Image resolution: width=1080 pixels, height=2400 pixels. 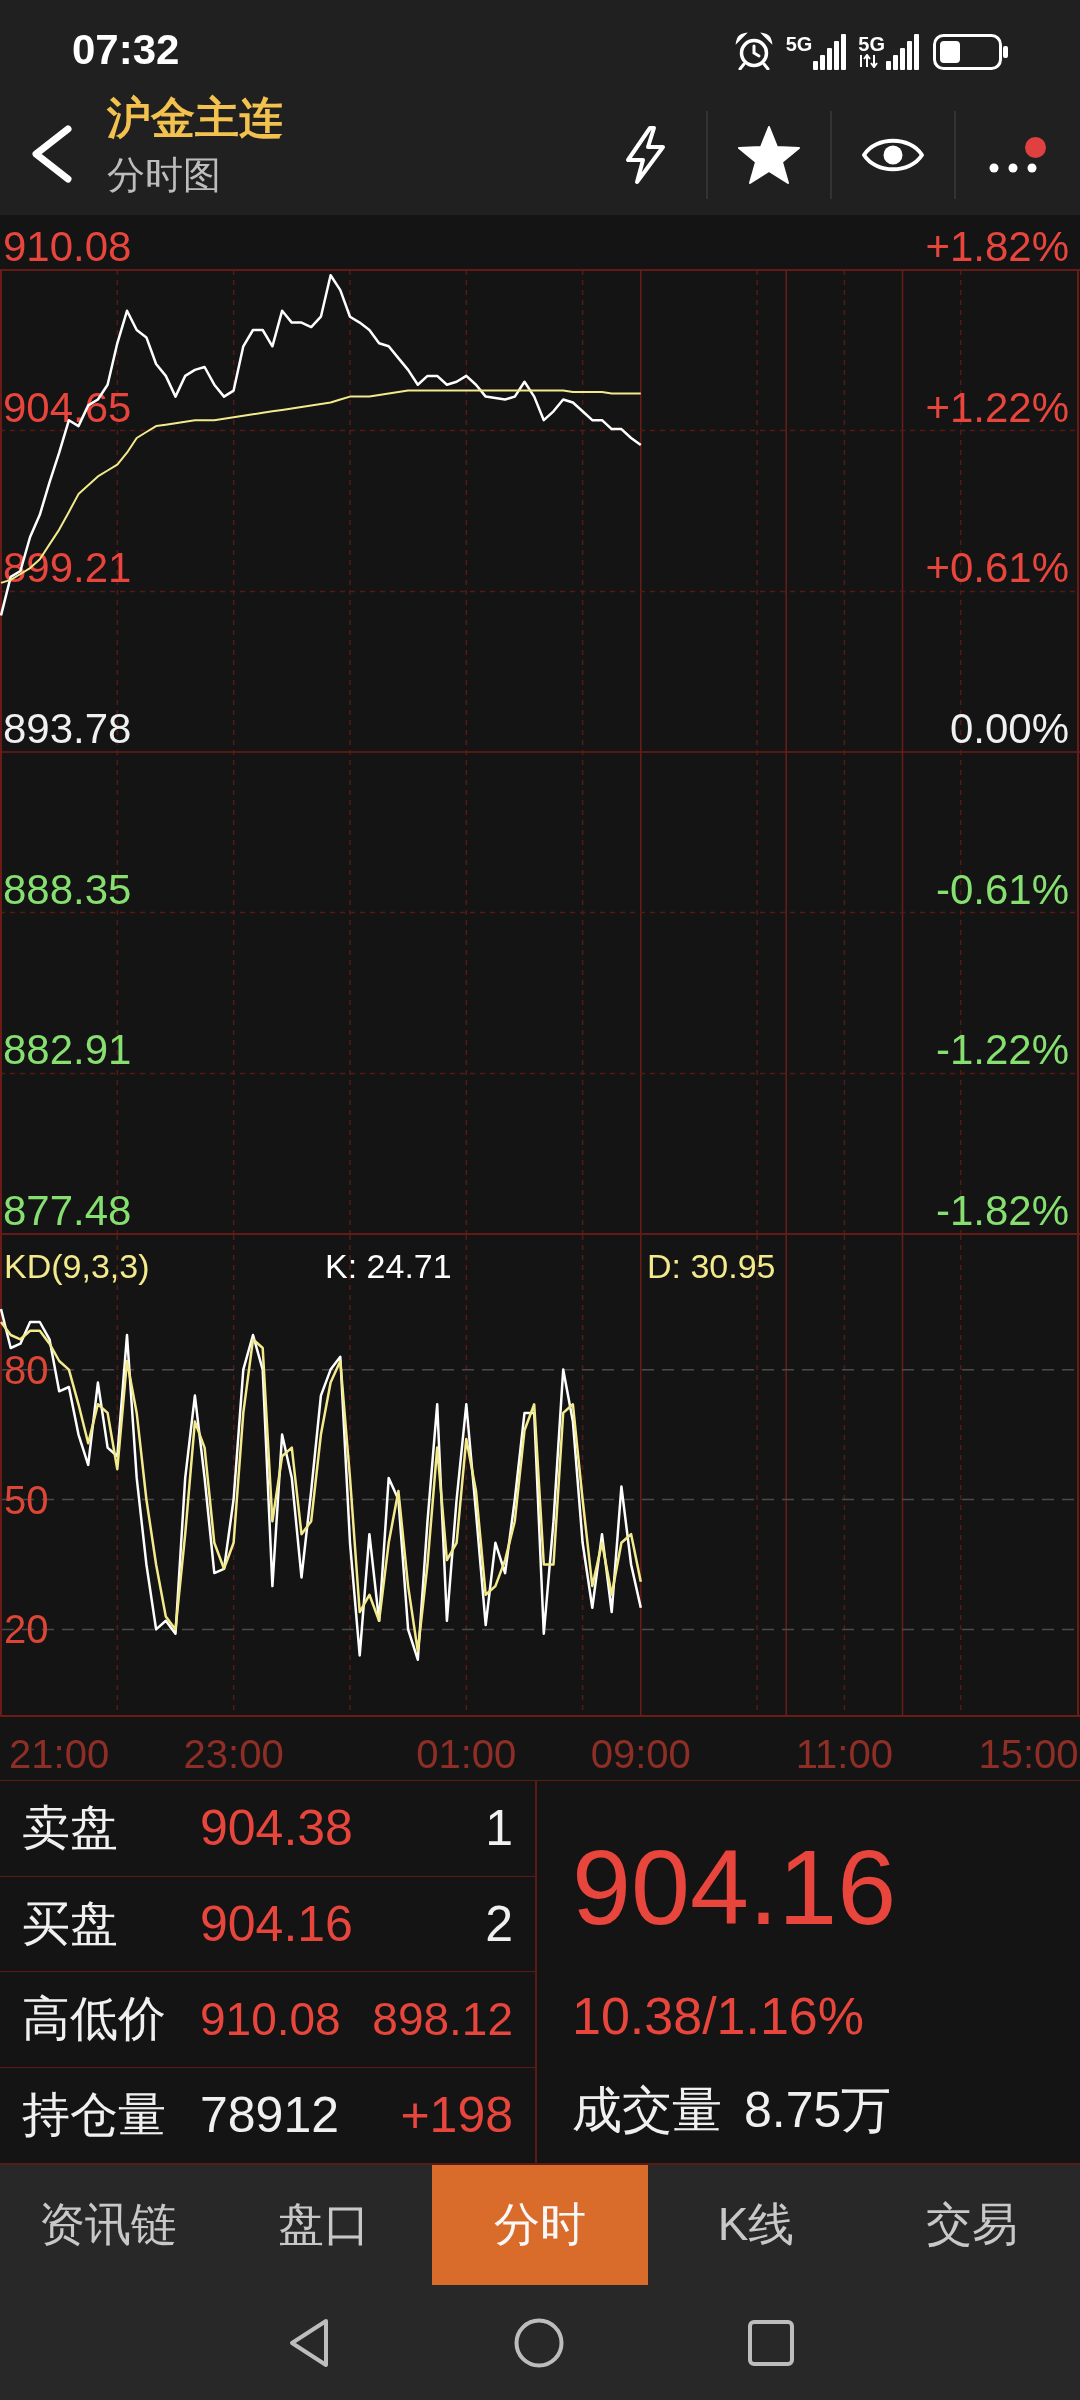 What do you see at coordinates (94, 2019) in the screenshot?
I see `quote-label: 高低价` at bounding box center [94, 2019].